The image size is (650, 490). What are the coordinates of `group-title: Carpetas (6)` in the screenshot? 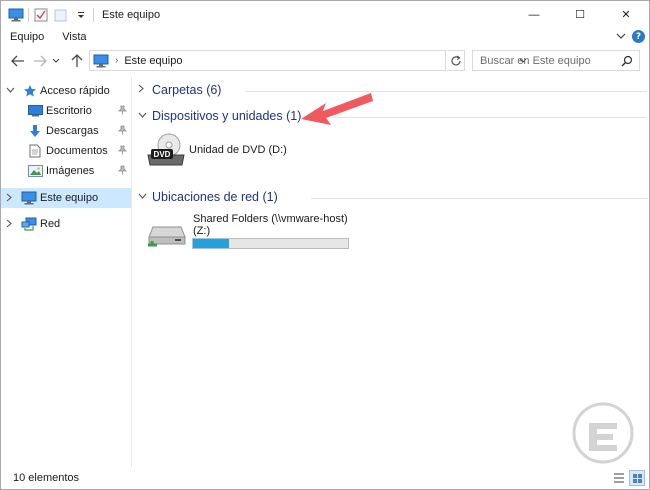 It's located at (187, 90).